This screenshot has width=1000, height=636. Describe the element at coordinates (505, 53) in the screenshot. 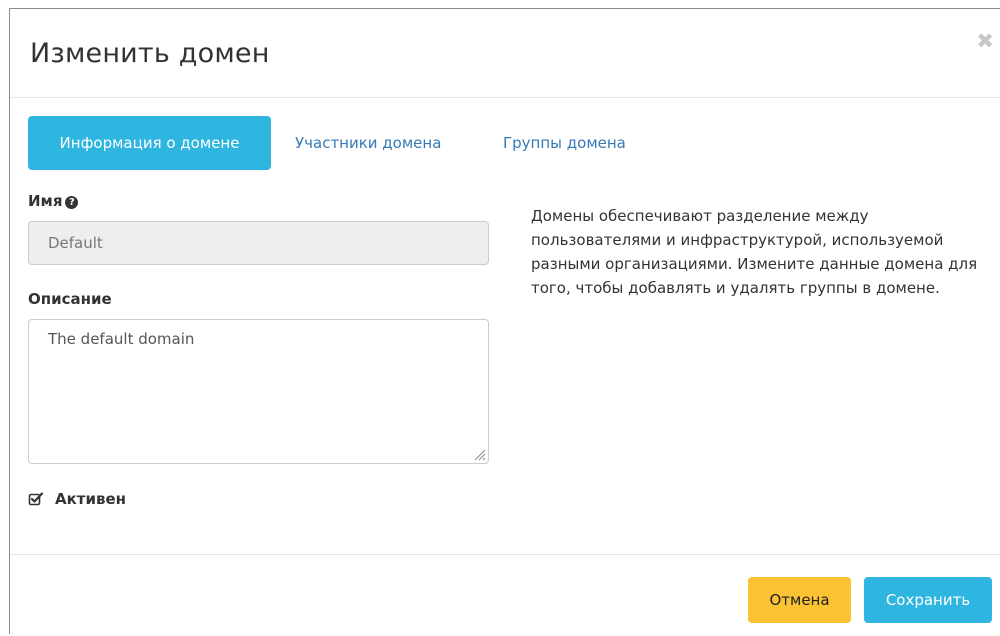

I see `modal-header: Изменить домен ✖` at that location.